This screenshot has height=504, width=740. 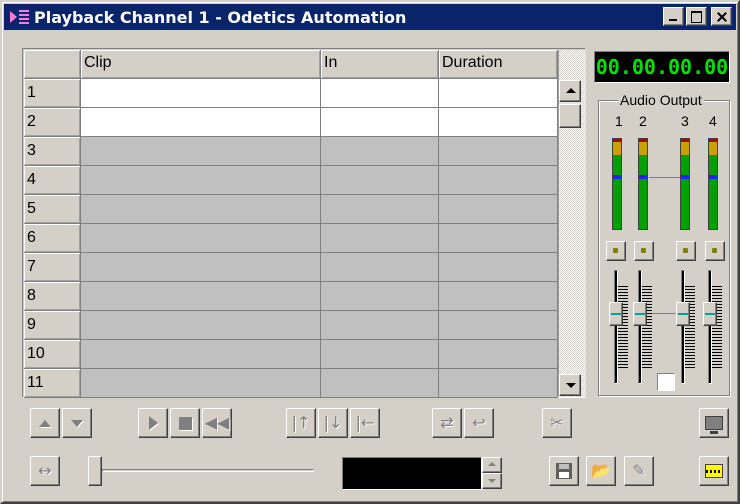 What do you see at coordinates (52, 151) in the screenshot?
I see `row-number: 3` at bounding box center [52, 151].